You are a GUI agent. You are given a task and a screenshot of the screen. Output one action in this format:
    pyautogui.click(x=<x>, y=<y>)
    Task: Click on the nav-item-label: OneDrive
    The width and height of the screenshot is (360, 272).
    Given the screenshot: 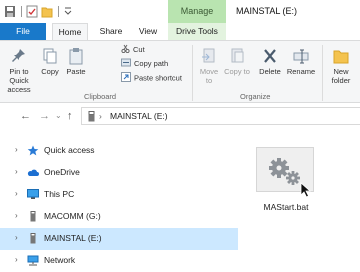 What is the action you would take?
    pyautogui.click(x=62, y=172)
    